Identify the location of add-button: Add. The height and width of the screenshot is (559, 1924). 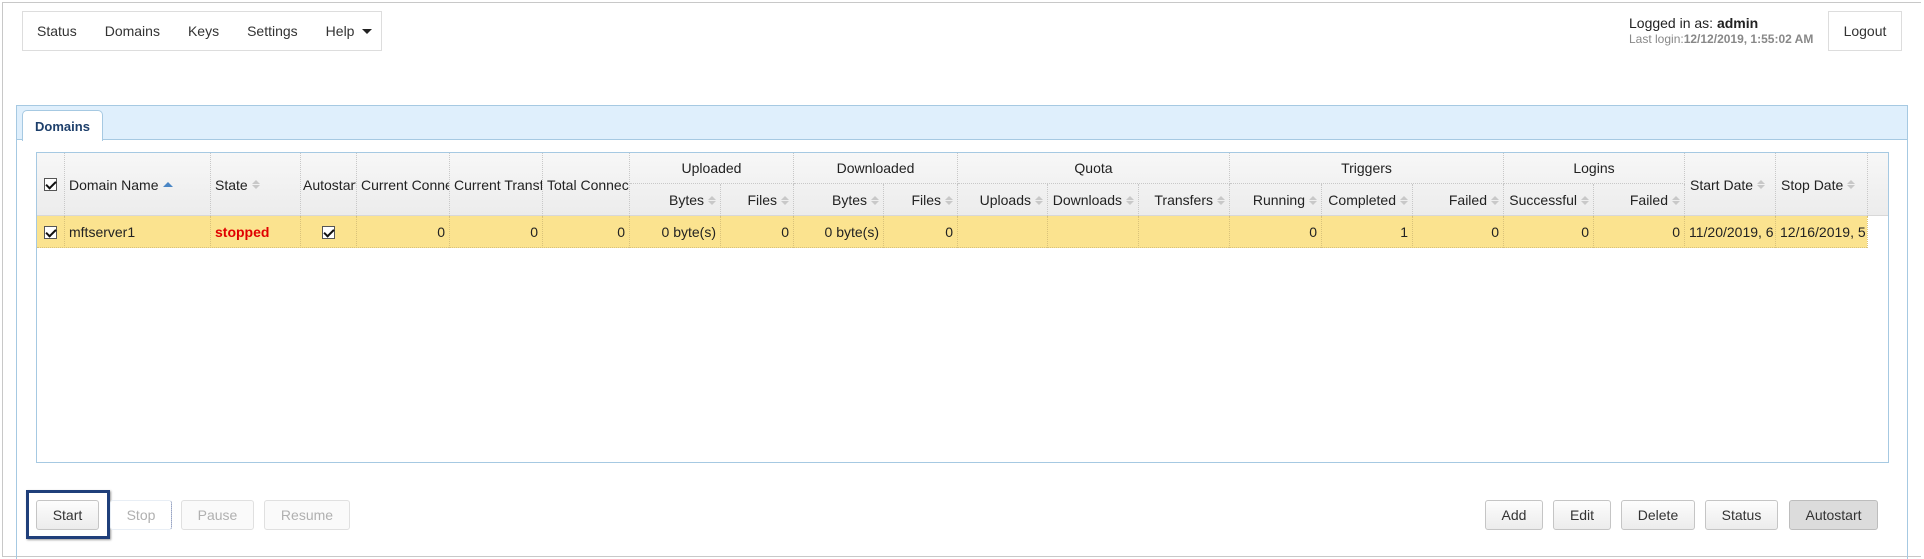
(1514, 515).